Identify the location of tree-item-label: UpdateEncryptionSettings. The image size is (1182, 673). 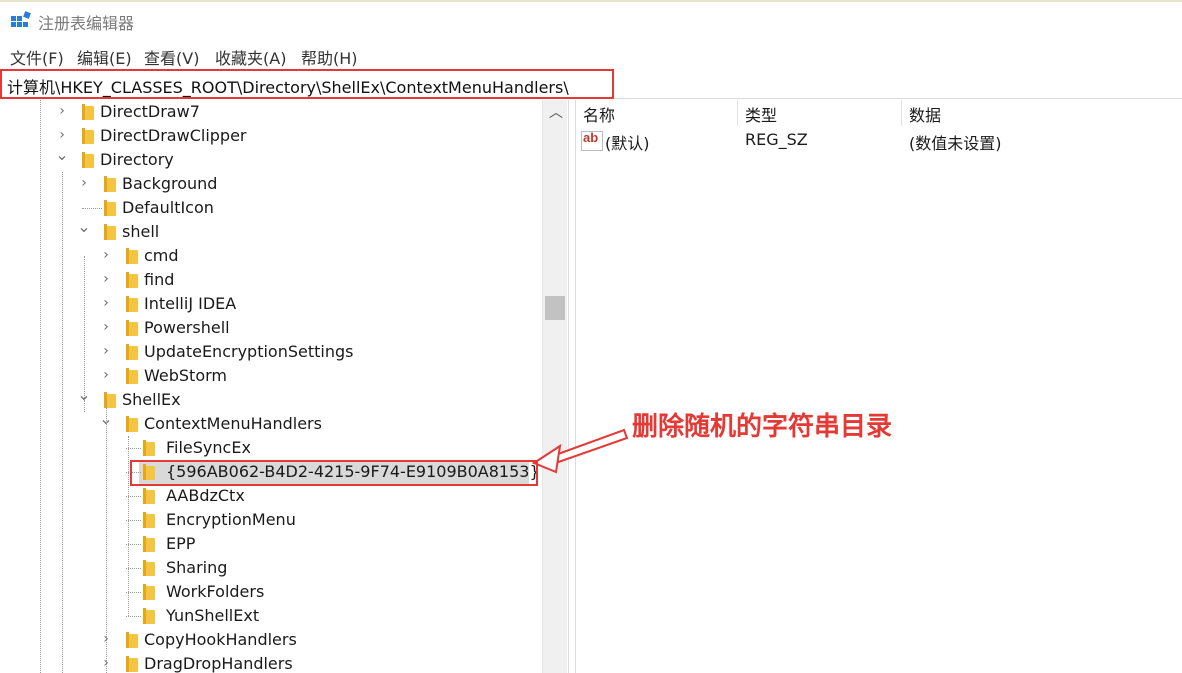
(249, 351).